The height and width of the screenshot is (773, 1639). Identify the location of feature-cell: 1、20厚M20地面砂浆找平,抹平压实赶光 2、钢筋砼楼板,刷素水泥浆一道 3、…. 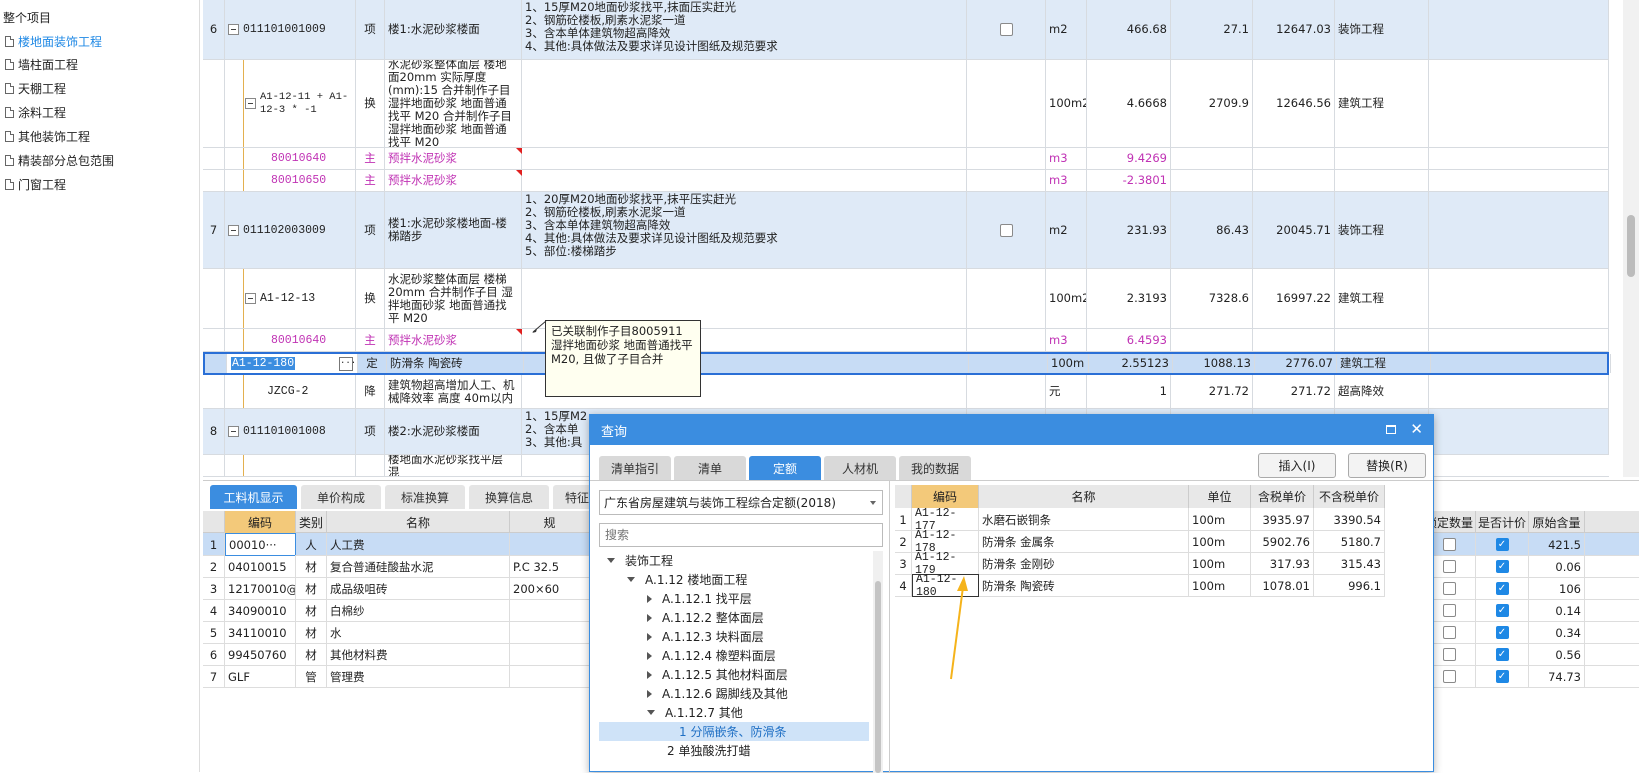
(744, 230).